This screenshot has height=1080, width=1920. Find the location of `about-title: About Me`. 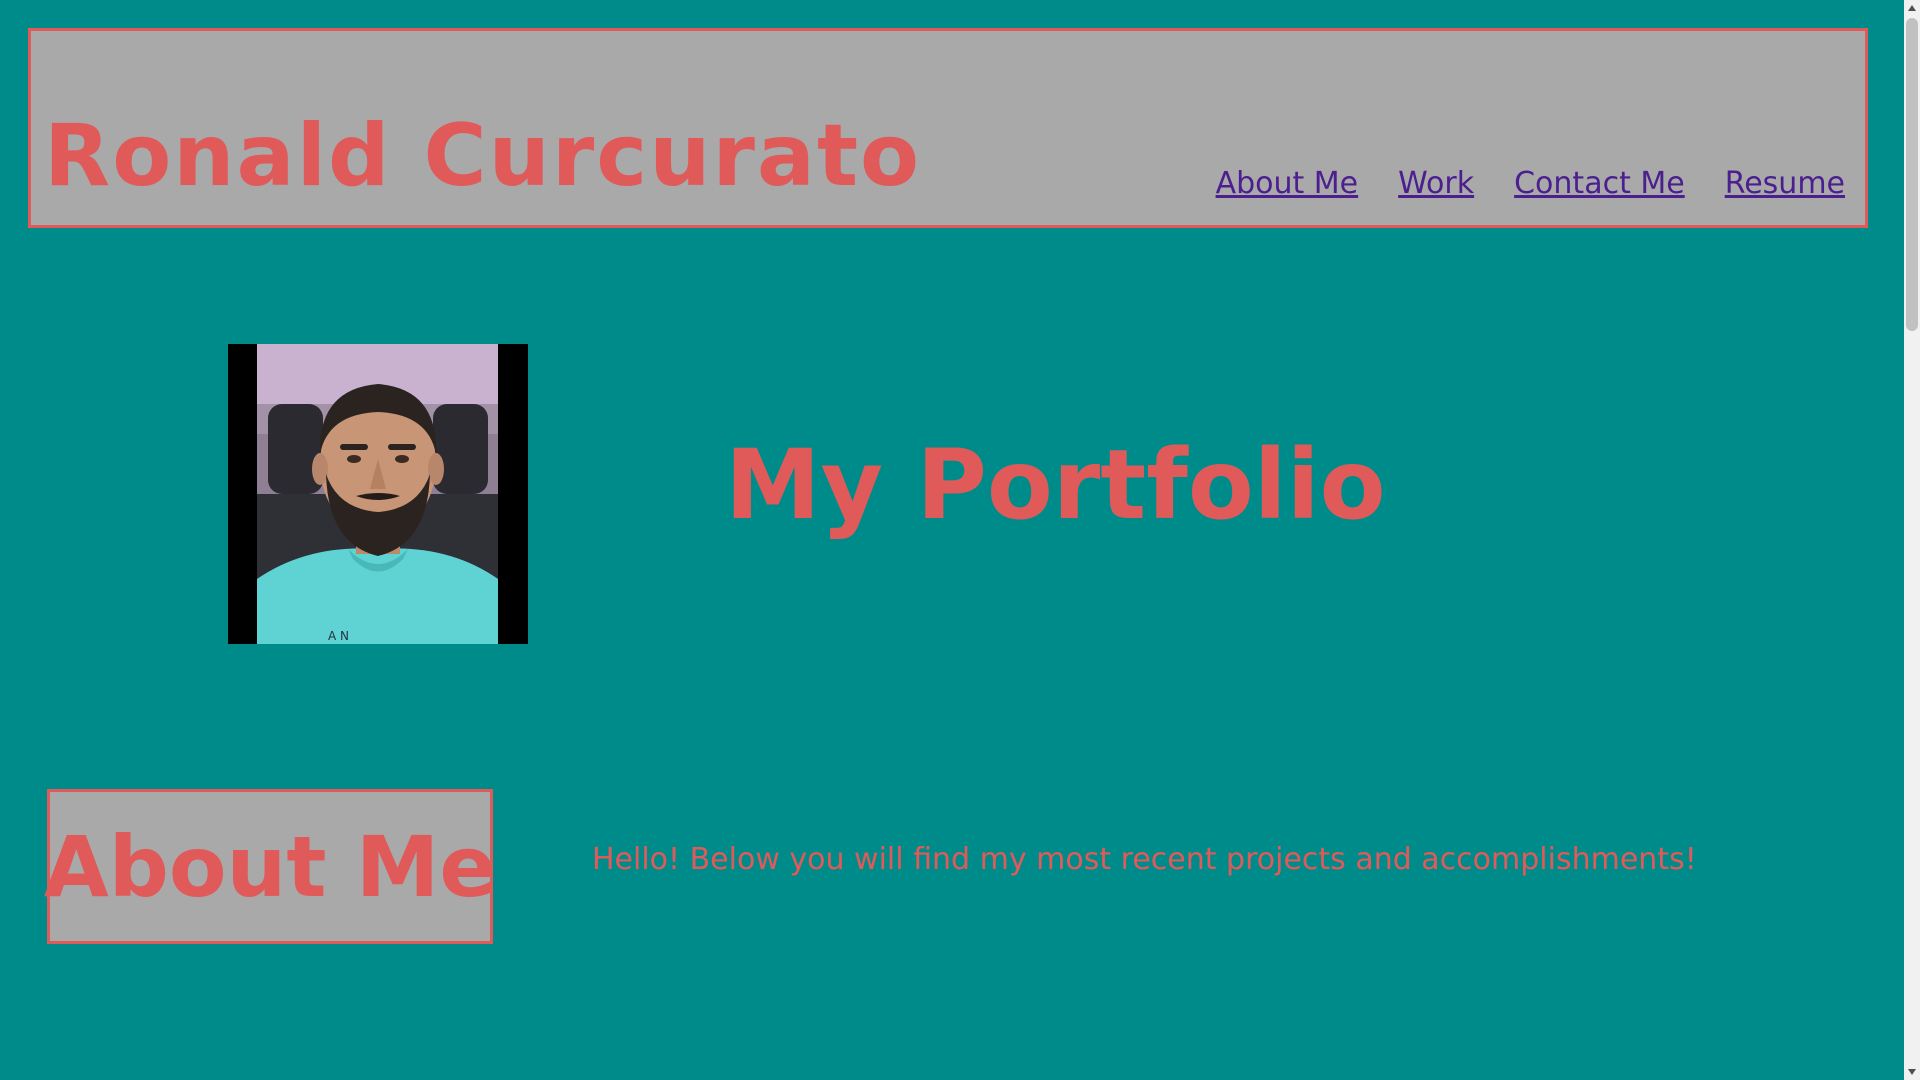

about-title: About Me is located at coordinates (270, 866).